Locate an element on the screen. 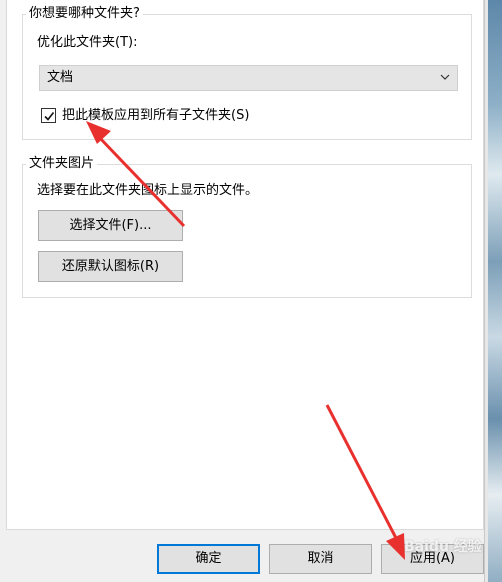 The width and height of the screenshot is (502, 582). cancel-button: 取消 is located at coordinates (320, 559).